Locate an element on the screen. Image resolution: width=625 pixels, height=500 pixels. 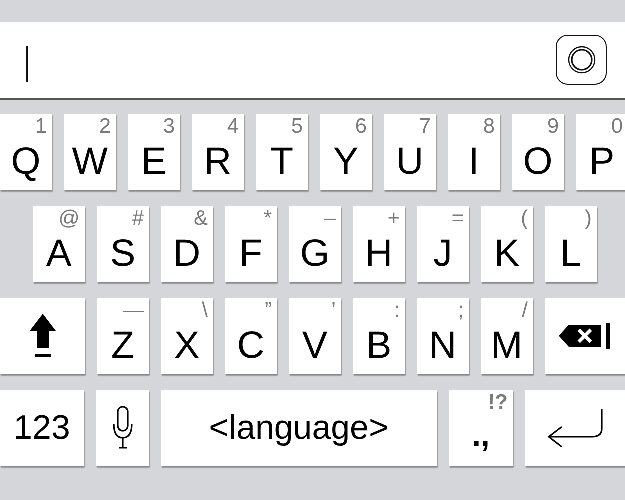
key-hint: 4 is located at coordinates (233, 126).